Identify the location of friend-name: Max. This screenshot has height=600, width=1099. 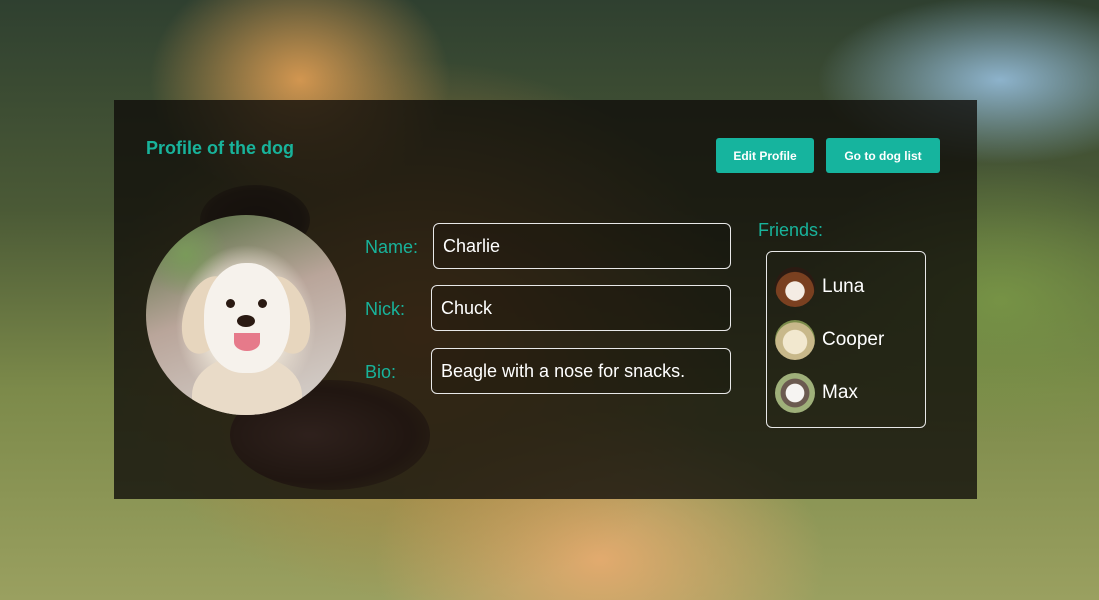
(840, 392).